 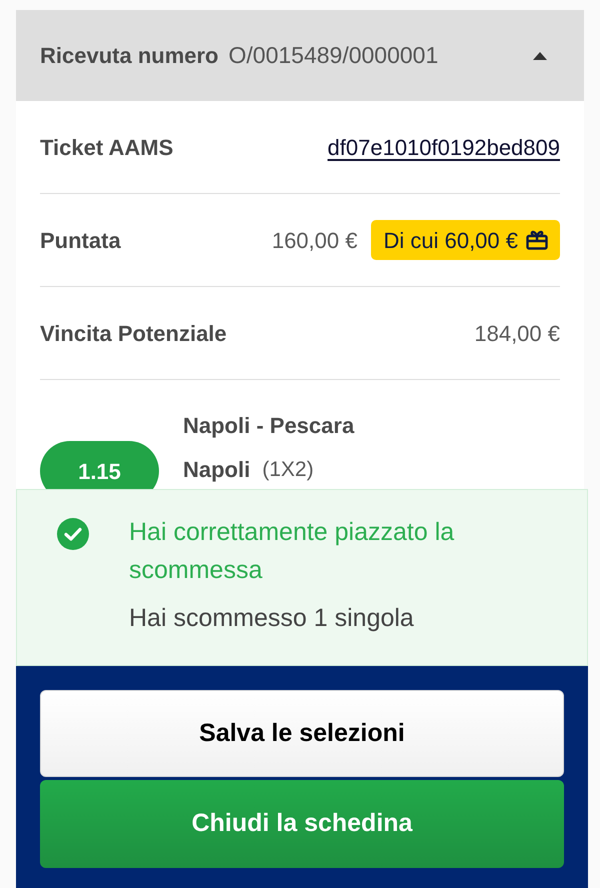 I want to click on market-name: (1X2), so click(x=288, y=470).